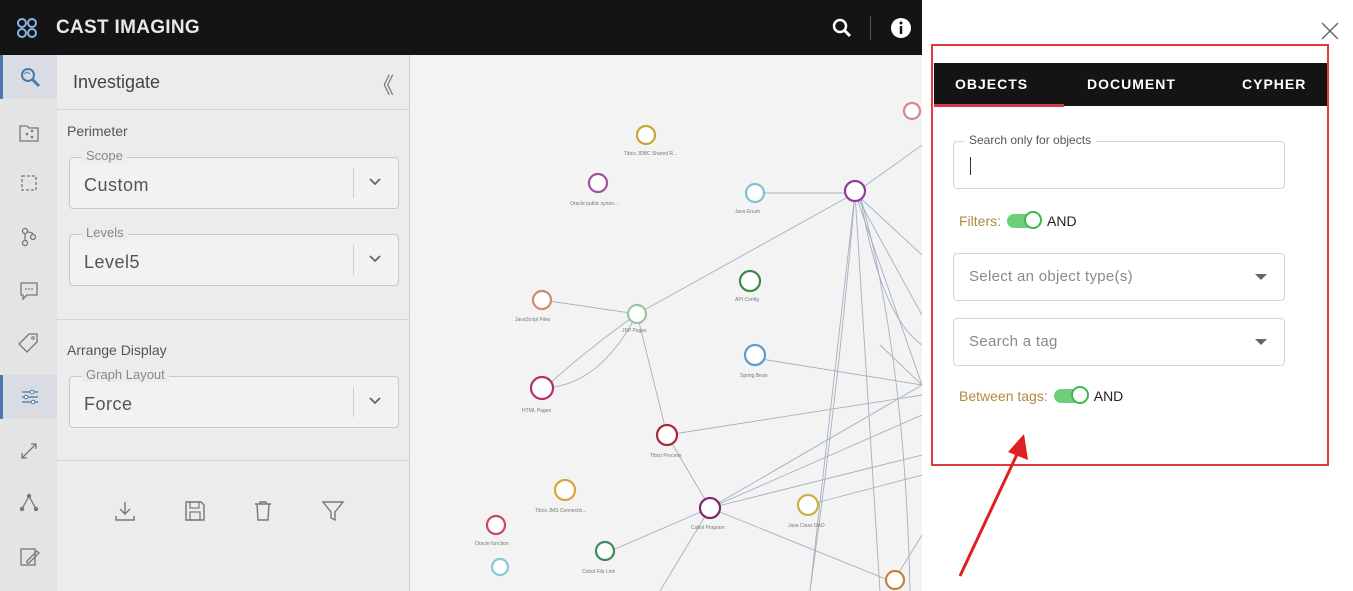  I want to click on folder-share-tool, so click(28, 133).